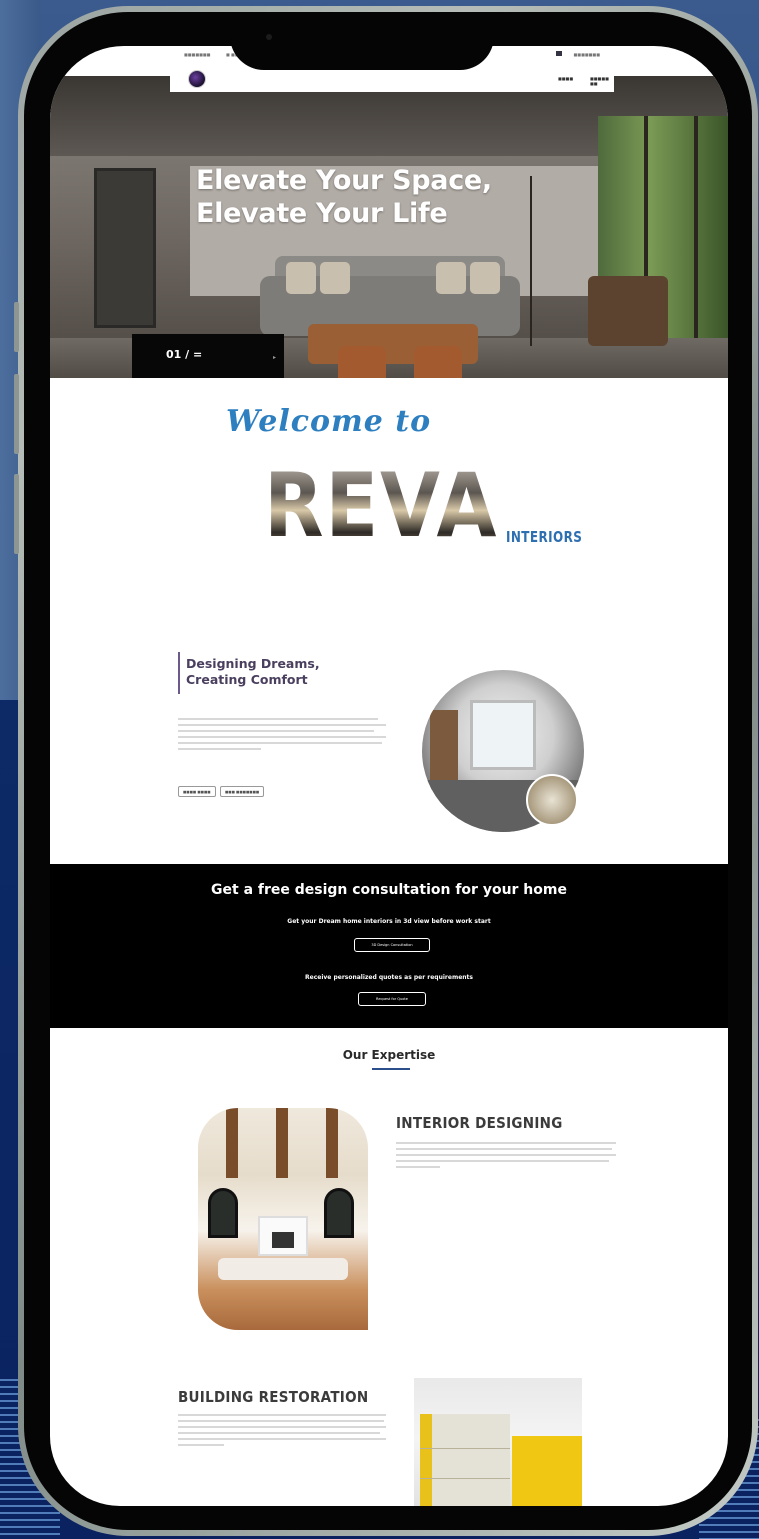  Describe the element at coordinates (565, 78) in the screenshot. I see `nav-link-contact: ■■■■` at that location.